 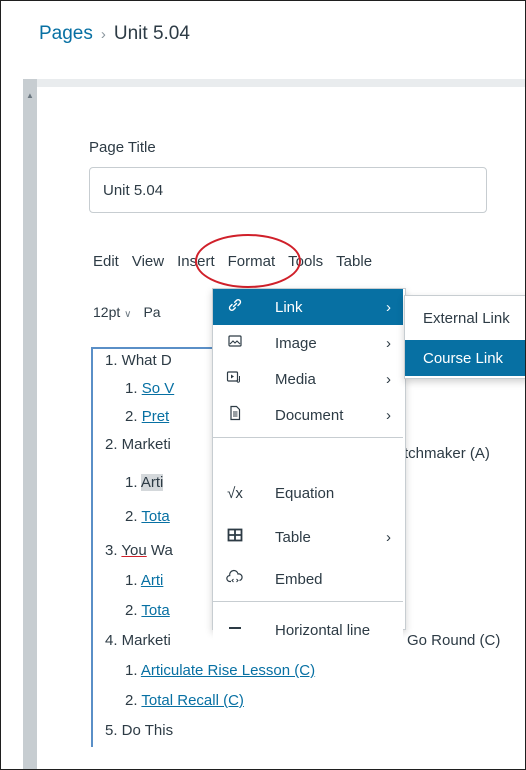 I want to click on insert-menu-item-image: Image ›, so click(x=308, y=343).